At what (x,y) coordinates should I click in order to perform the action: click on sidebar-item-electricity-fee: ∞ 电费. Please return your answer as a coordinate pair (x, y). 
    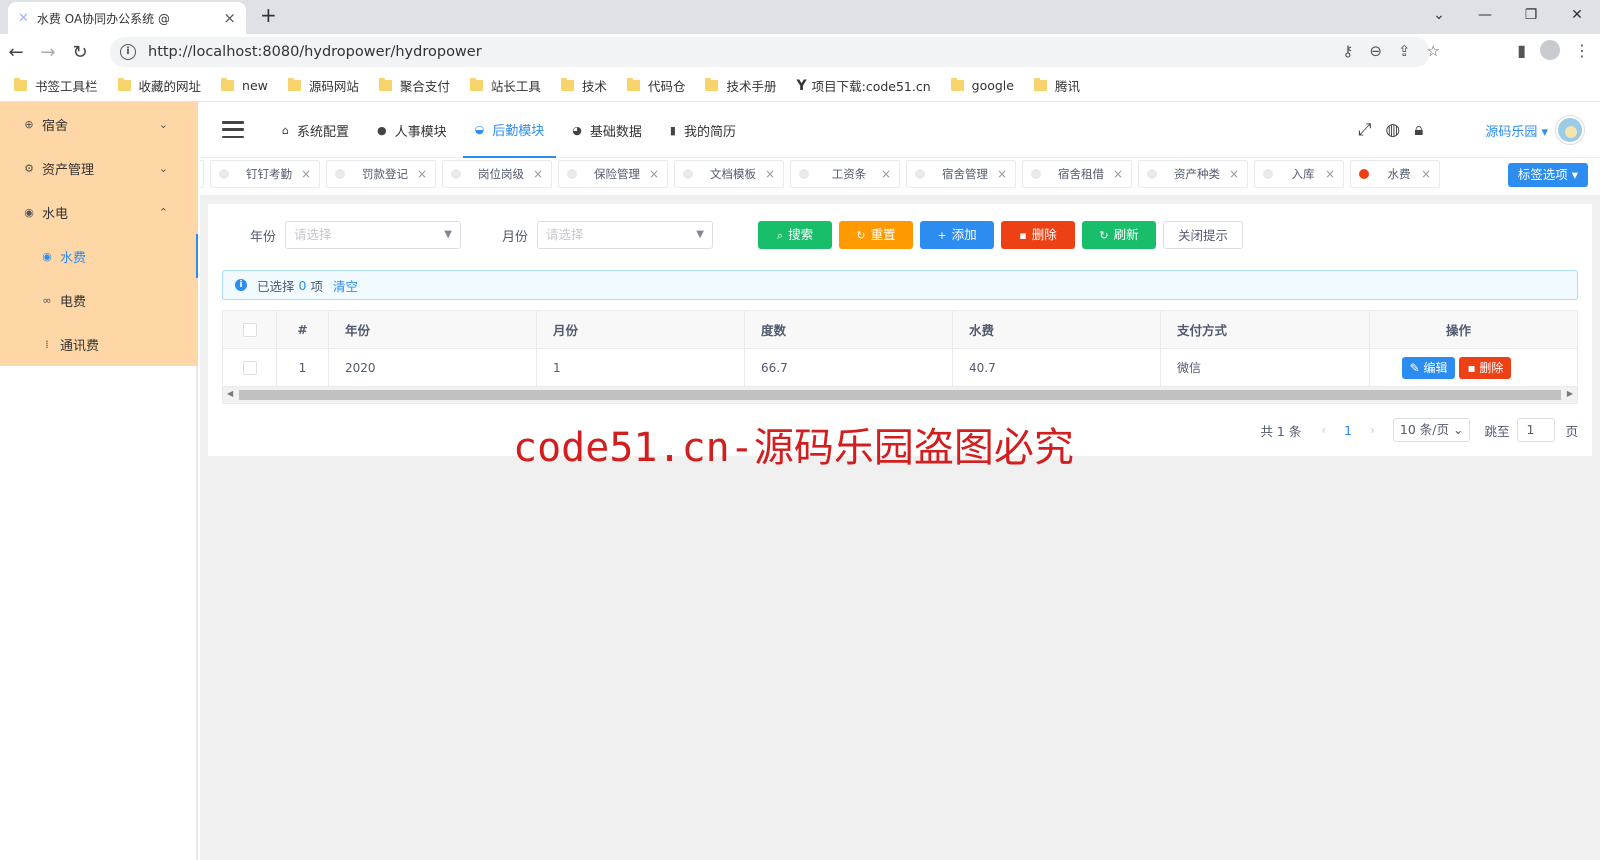
    Looking at the image, I should click on (99, 300).